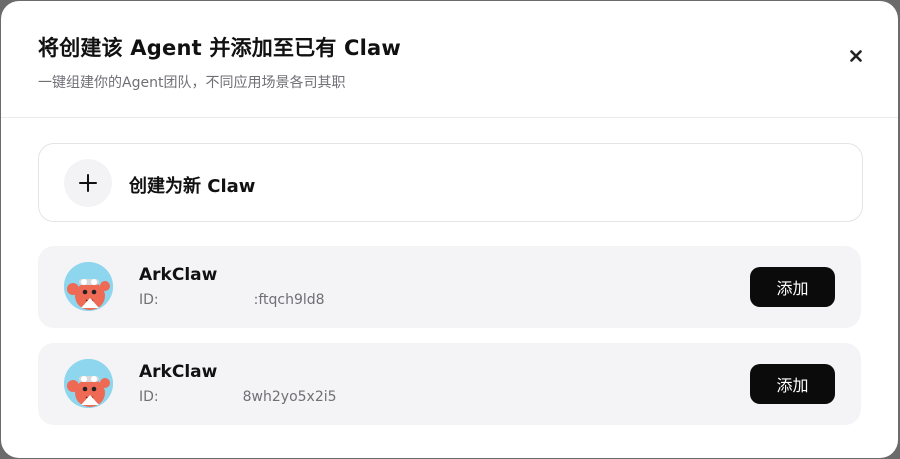  What do you see at coordinates (192, 186) in the screenshot?
I see `create-new-claw-label: 创建为新 Claw` at bounding box center [192, 186].